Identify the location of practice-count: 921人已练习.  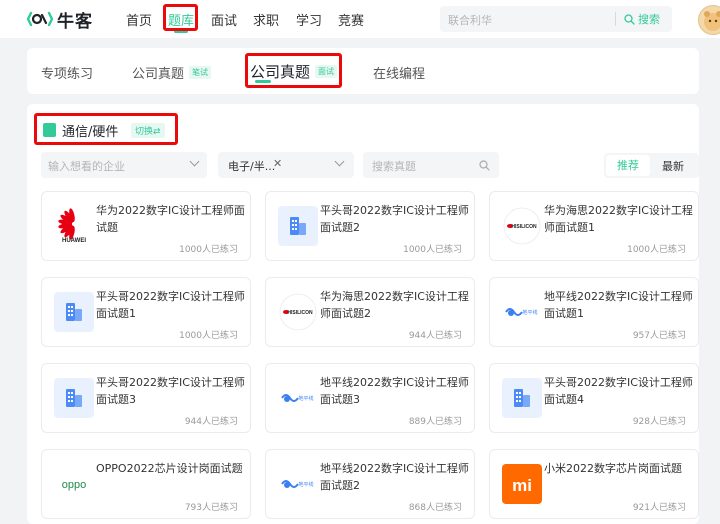
(659, 508).